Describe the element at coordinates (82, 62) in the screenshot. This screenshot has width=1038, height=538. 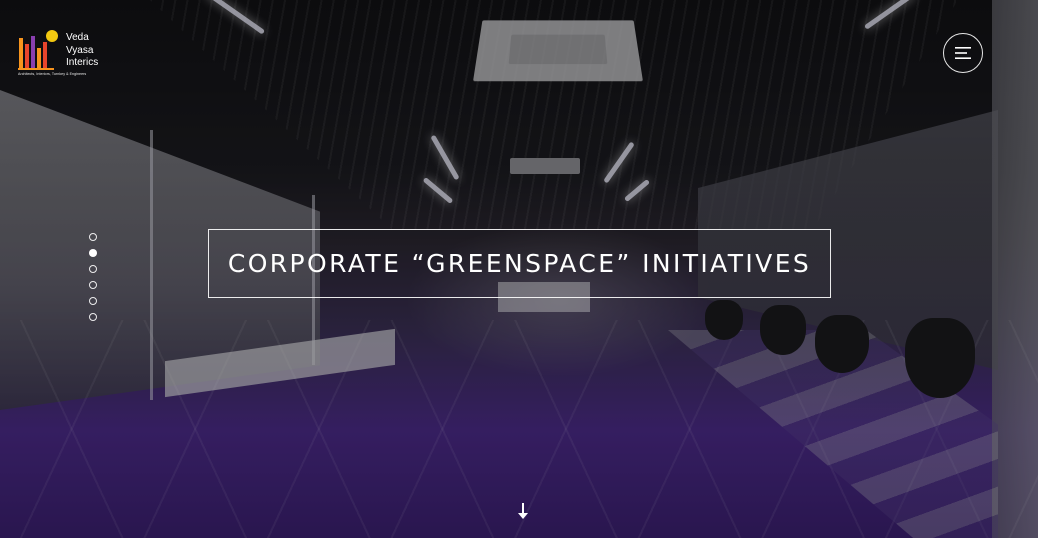
I see `brand-name-line3: Interics` at that location.